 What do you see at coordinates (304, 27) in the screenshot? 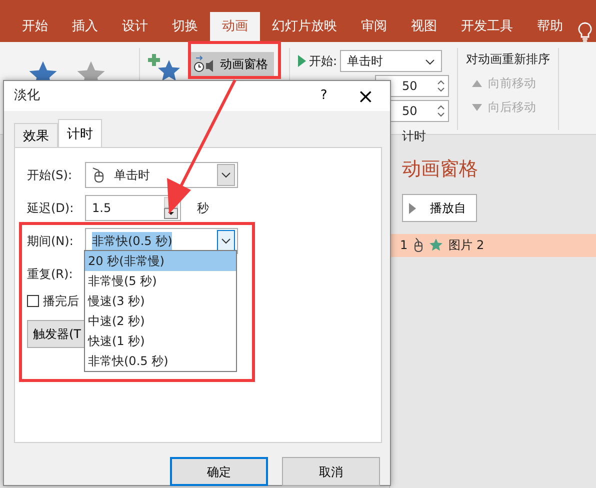
I see `ribbon-tab: 幻灯片放映` at bounding box center [304, 27].